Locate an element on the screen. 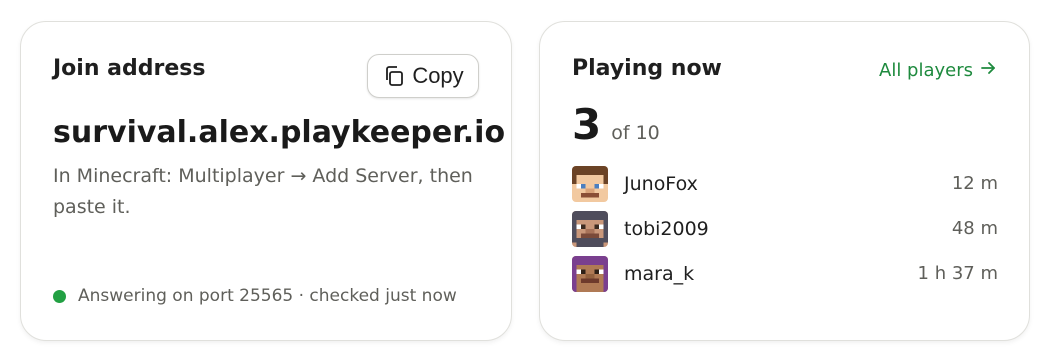 The width and height of the screenshot is (1050, 361). list-item: mara_k 1 h 37 m is located at coordinates (785, 273).